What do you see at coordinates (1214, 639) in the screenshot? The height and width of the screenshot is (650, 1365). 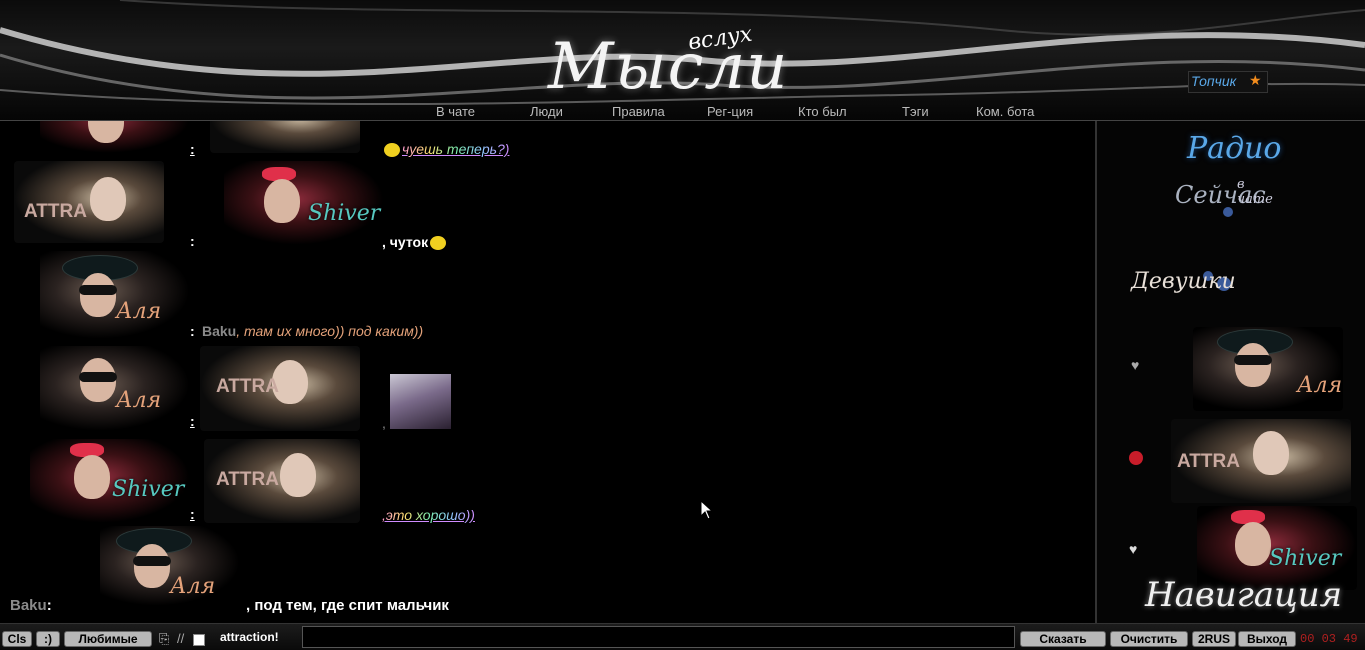 I see `translit-button: 2RUS` at bounding box center [1214, 639].